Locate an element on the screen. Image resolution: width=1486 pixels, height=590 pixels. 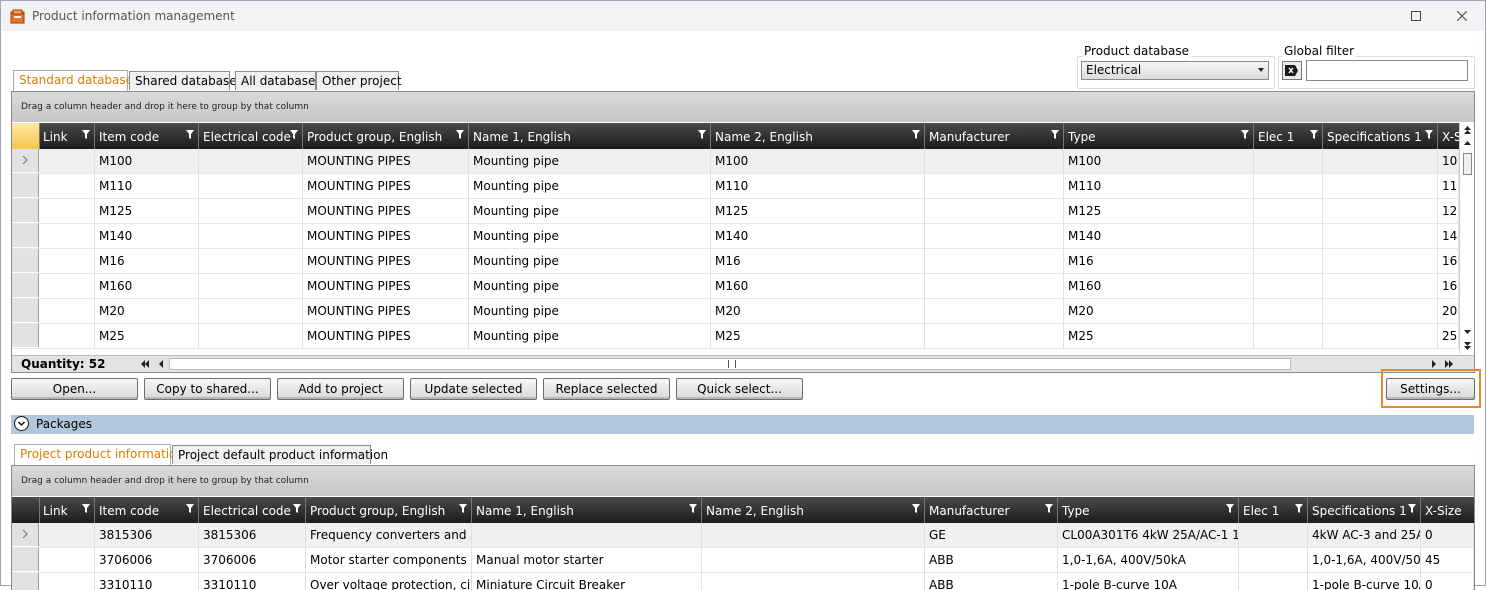
table-cell: 3815306 is located at coordinates (252, 535).